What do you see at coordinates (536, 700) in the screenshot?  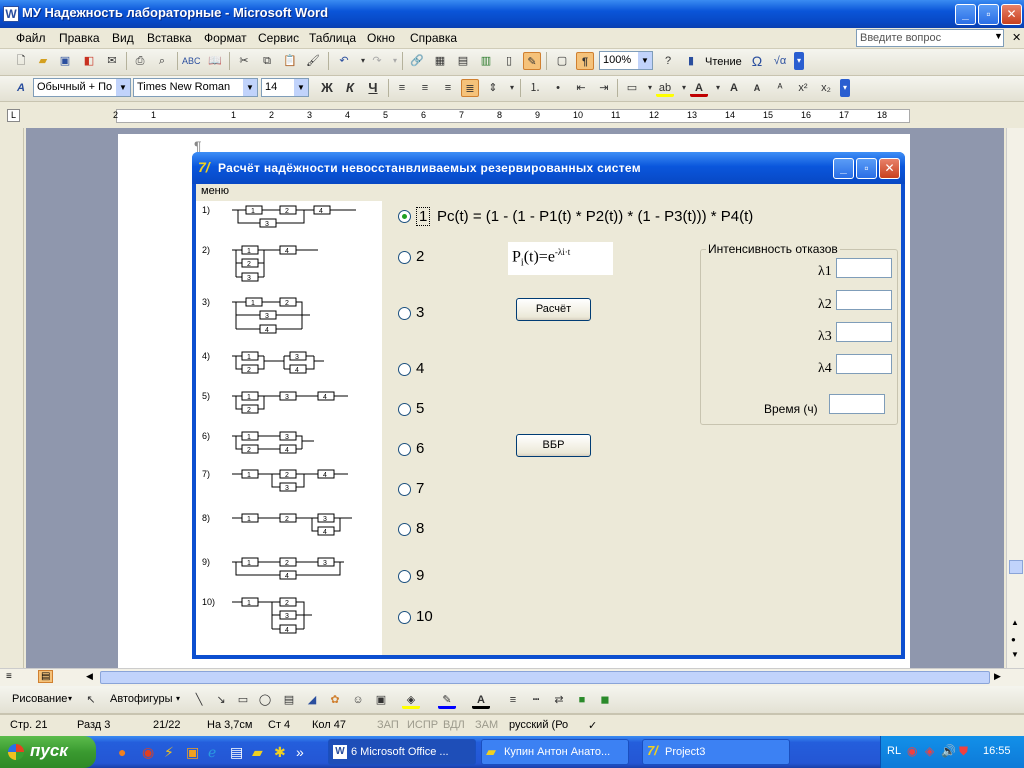 I see `dash-style-icon: ┅` at bounding box center [536, 700].